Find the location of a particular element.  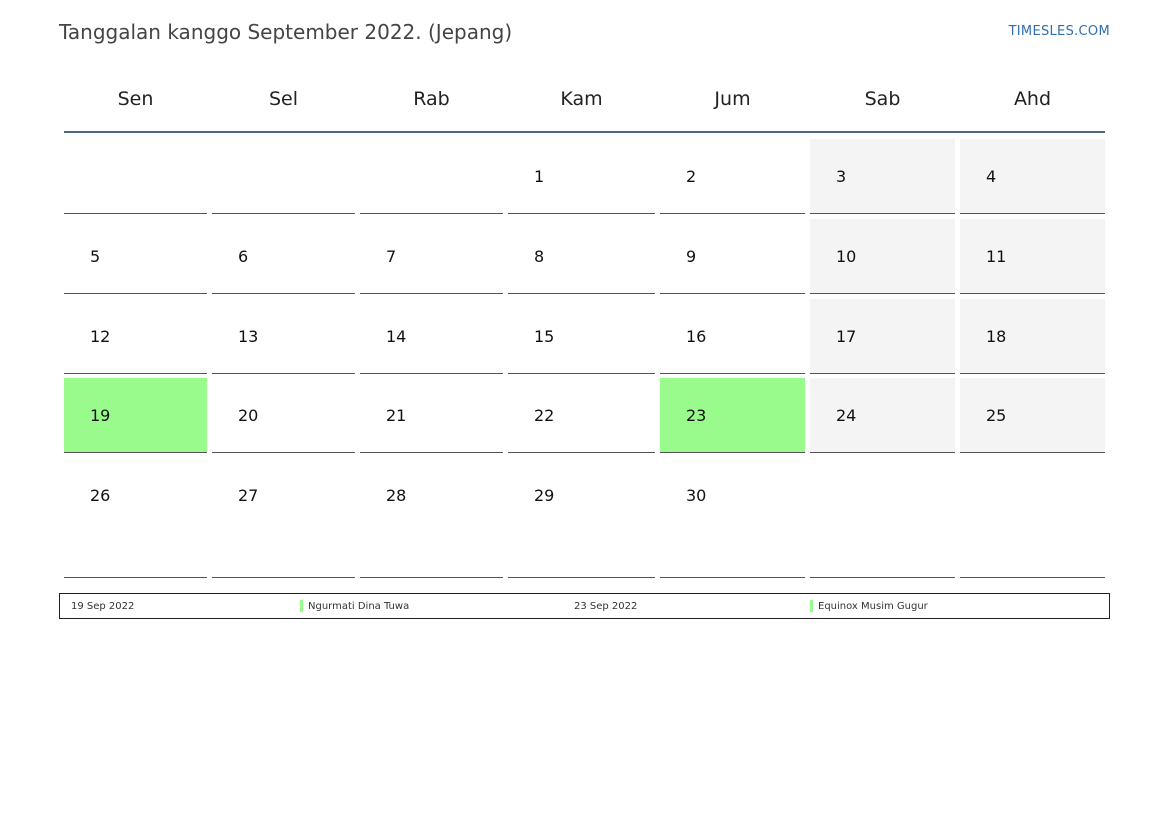

day-number: 1 is located at coordinates (539, 176).